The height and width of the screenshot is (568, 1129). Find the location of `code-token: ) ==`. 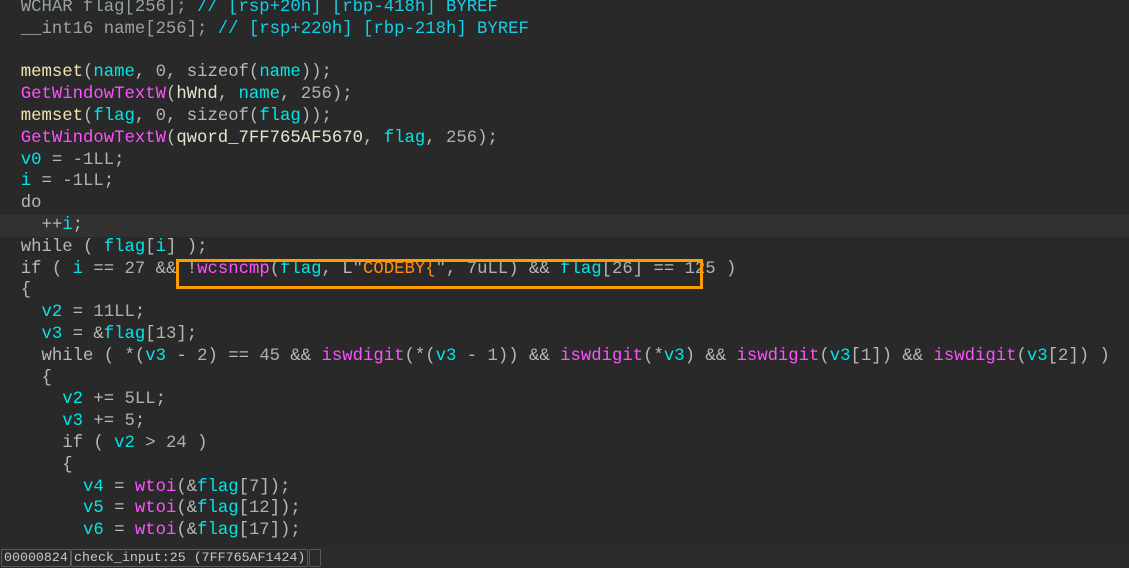

code-token: ) == is located at coordinates (233, 356).